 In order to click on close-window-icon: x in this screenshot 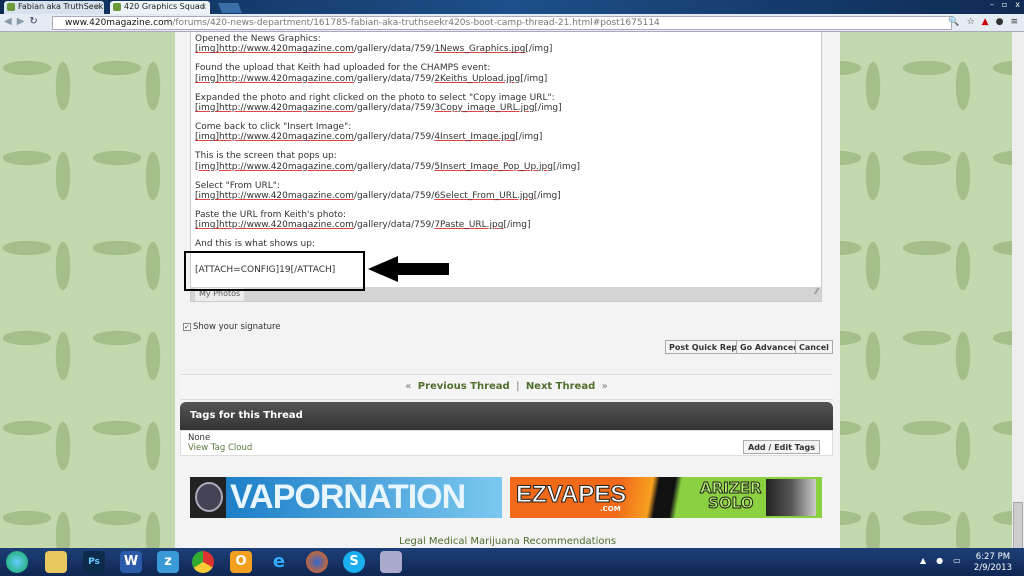, I will do `click(1017, 4)`.